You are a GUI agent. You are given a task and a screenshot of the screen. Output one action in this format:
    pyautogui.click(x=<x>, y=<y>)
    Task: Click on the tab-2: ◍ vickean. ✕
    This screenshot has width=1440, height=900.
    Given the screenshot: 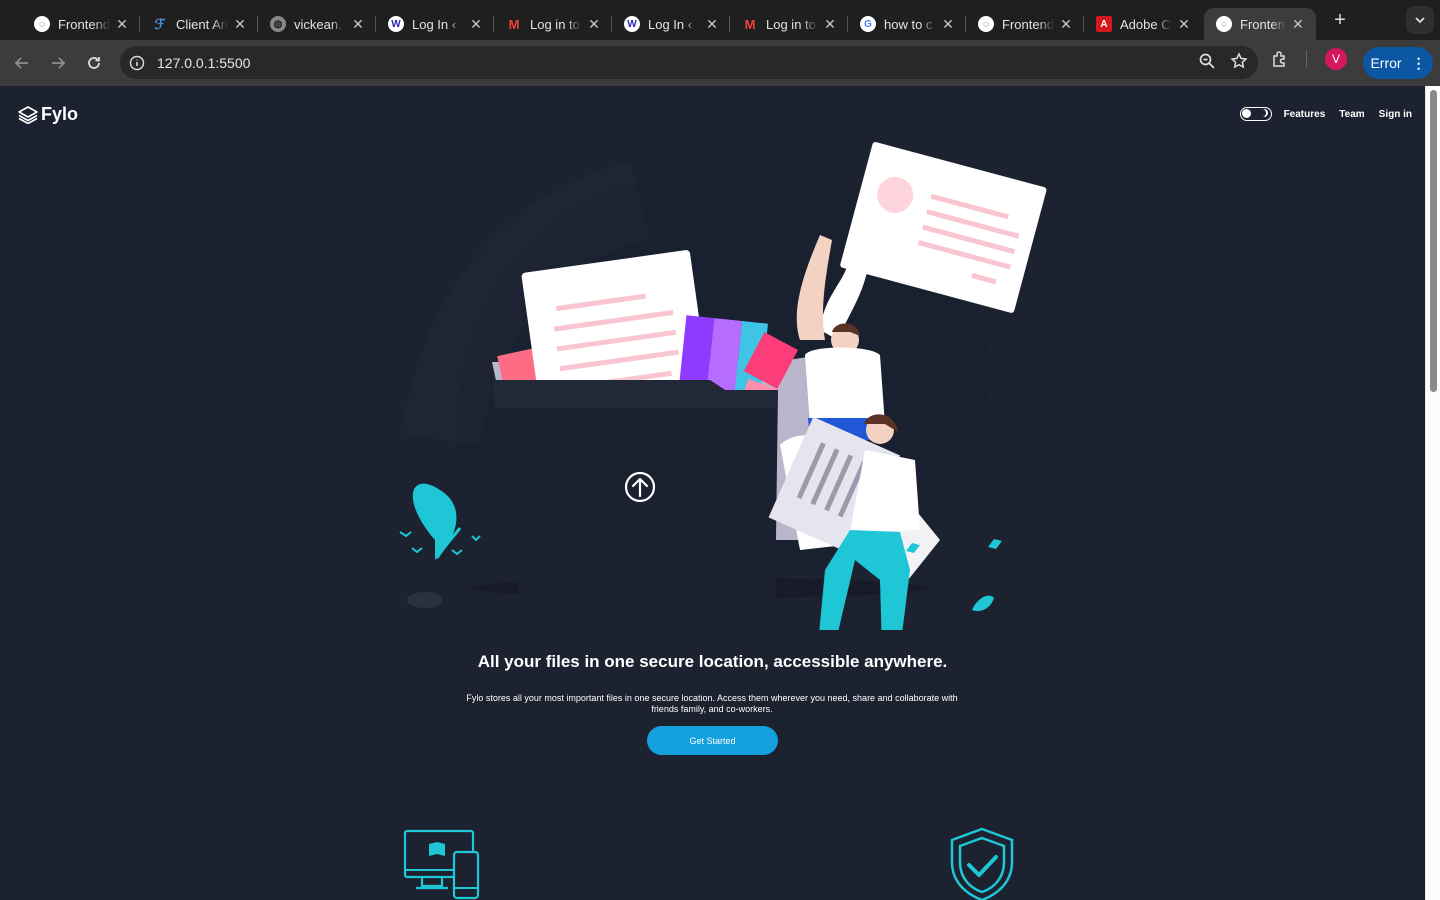 What is the action you would take?
    pyautogui.click(x=317, y=24)
    